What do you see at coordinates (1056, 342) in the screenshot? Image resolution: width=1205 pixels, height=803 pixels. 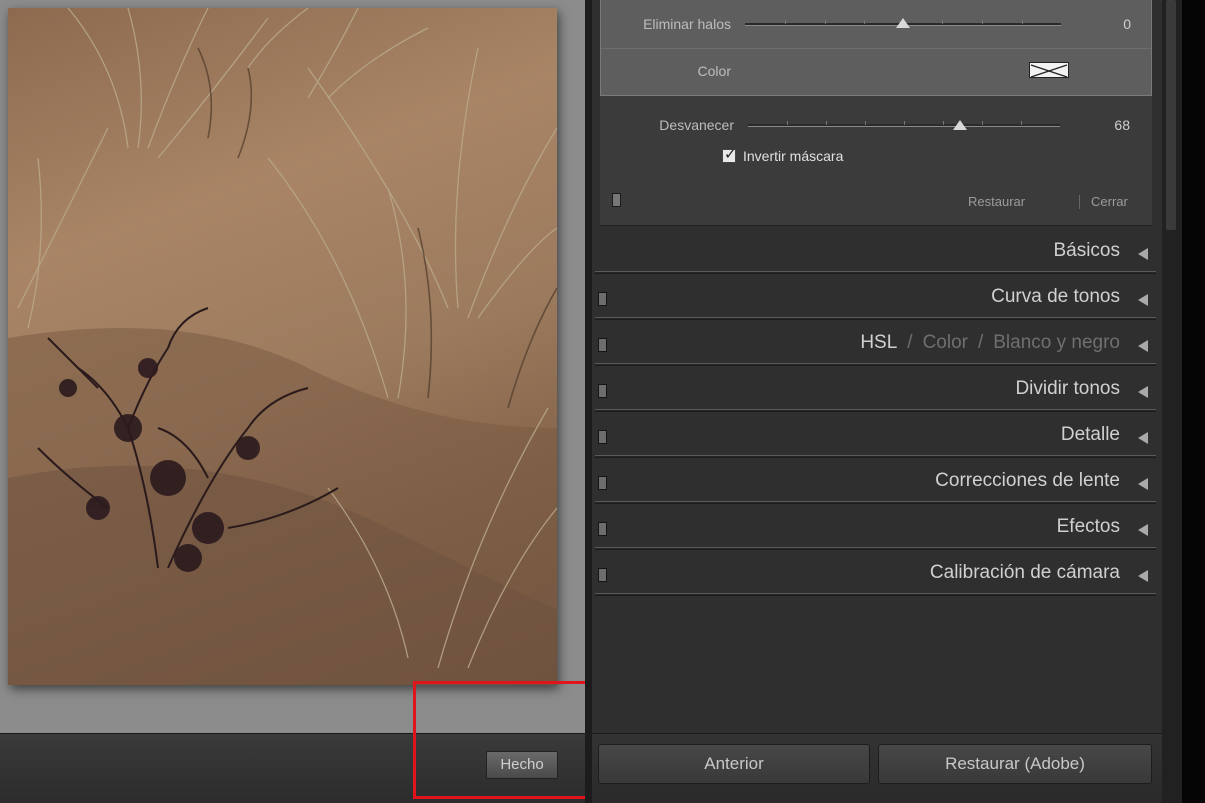 I see `tab-black-white: Blanco y negro` at bounding box center [1056, 342].